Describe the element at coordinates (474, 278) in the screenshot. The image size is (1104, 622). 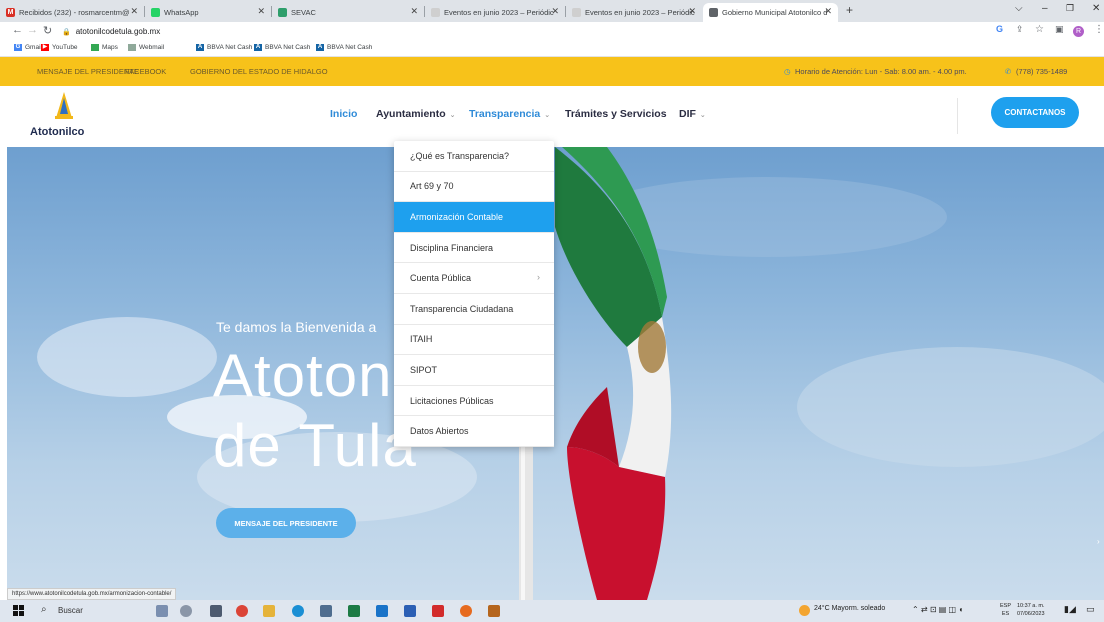
I see `dropdown-item: Cuenta Pública ›` at that location.